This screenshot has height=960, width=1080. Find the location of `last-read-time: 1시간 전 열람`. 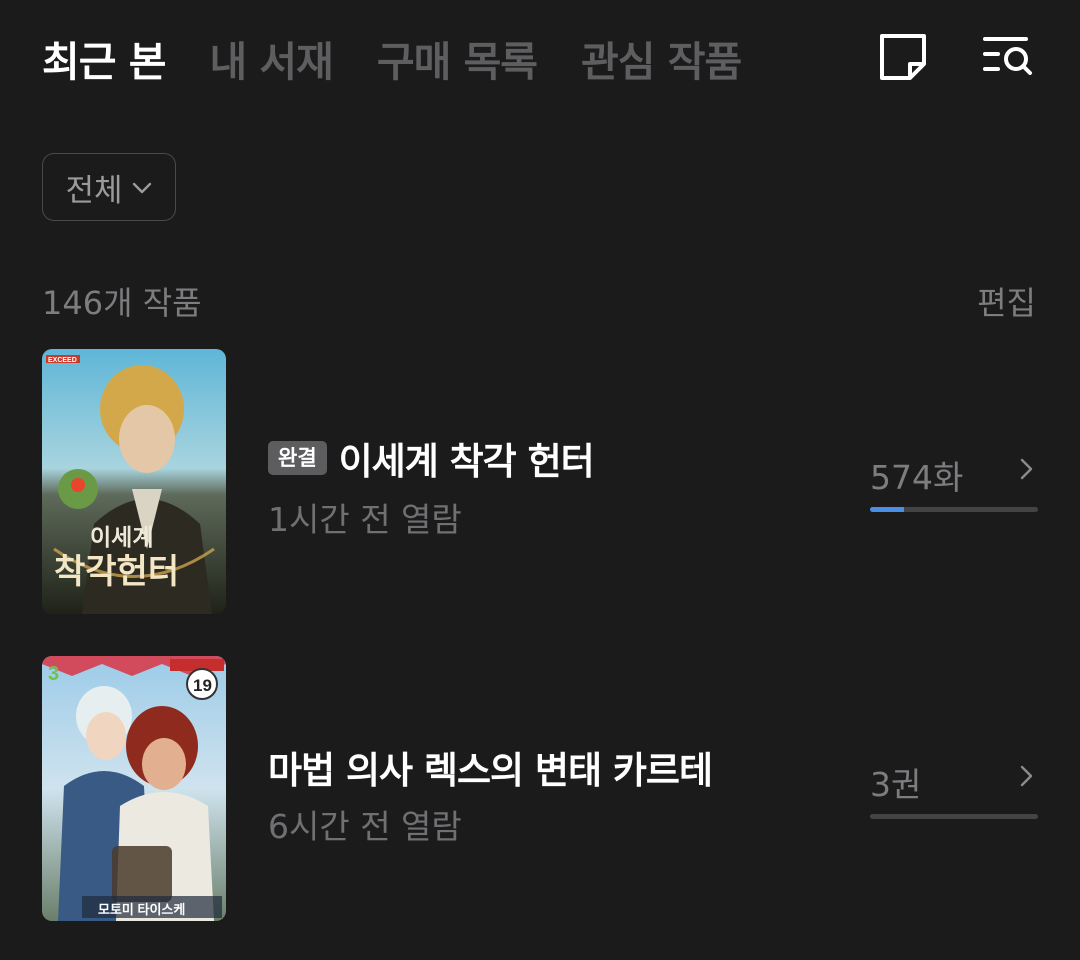

last-read-time: 1시간 전 열람 is located at coordinates (365, 519).